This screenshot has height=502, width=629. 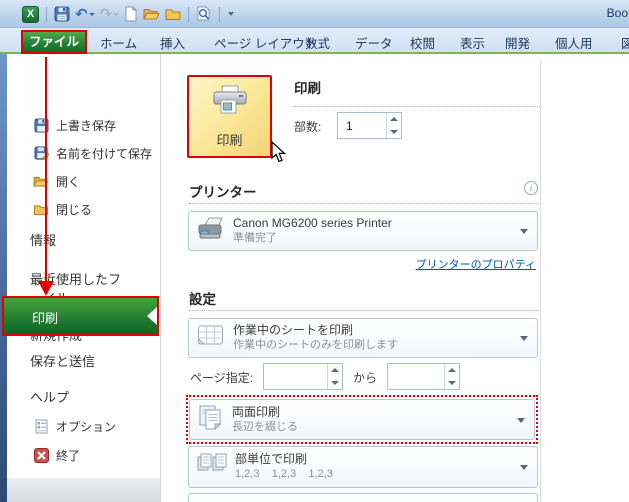 I want to click on sidebar-item-print-selected: 印刷, so click(x=80, y=316).